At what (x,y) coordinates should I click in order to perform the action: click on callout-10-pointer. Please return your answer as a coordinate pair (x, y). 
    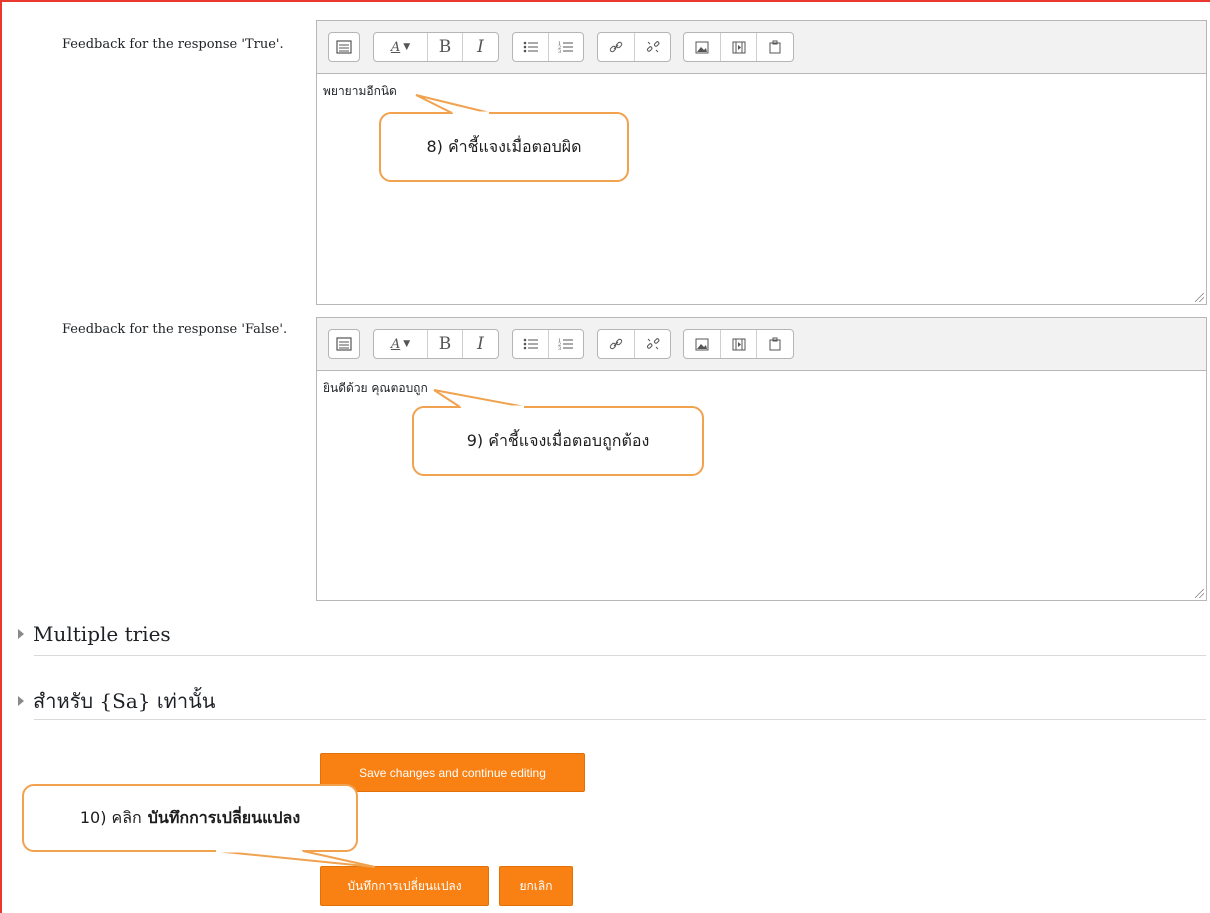
    Looking at the image, I should click on (295, 858).